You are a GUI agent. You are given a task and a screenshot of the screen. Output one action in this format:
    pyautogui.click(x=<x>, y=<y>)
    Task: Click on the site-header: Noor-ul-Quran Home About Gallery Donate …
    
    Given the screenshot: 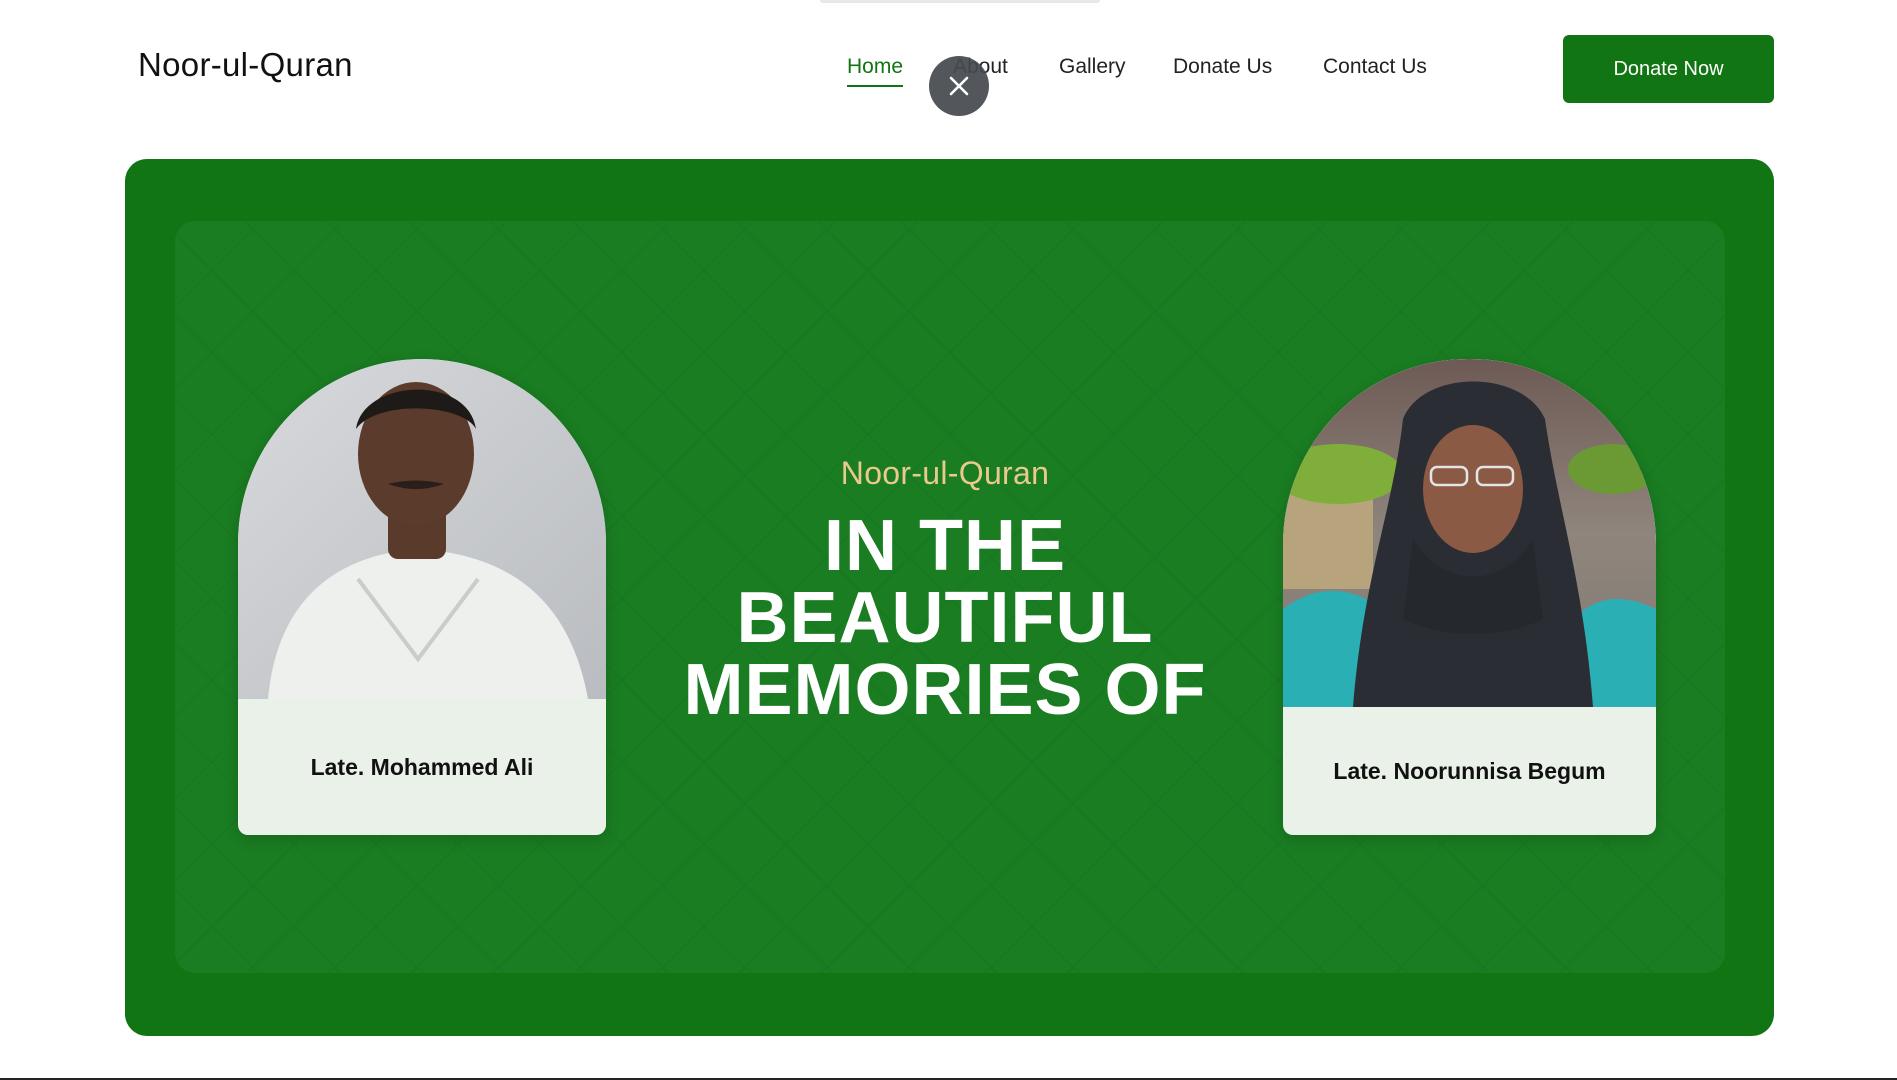 What is the action you would take?
    pyautogui.click(x=948, y=70)
    